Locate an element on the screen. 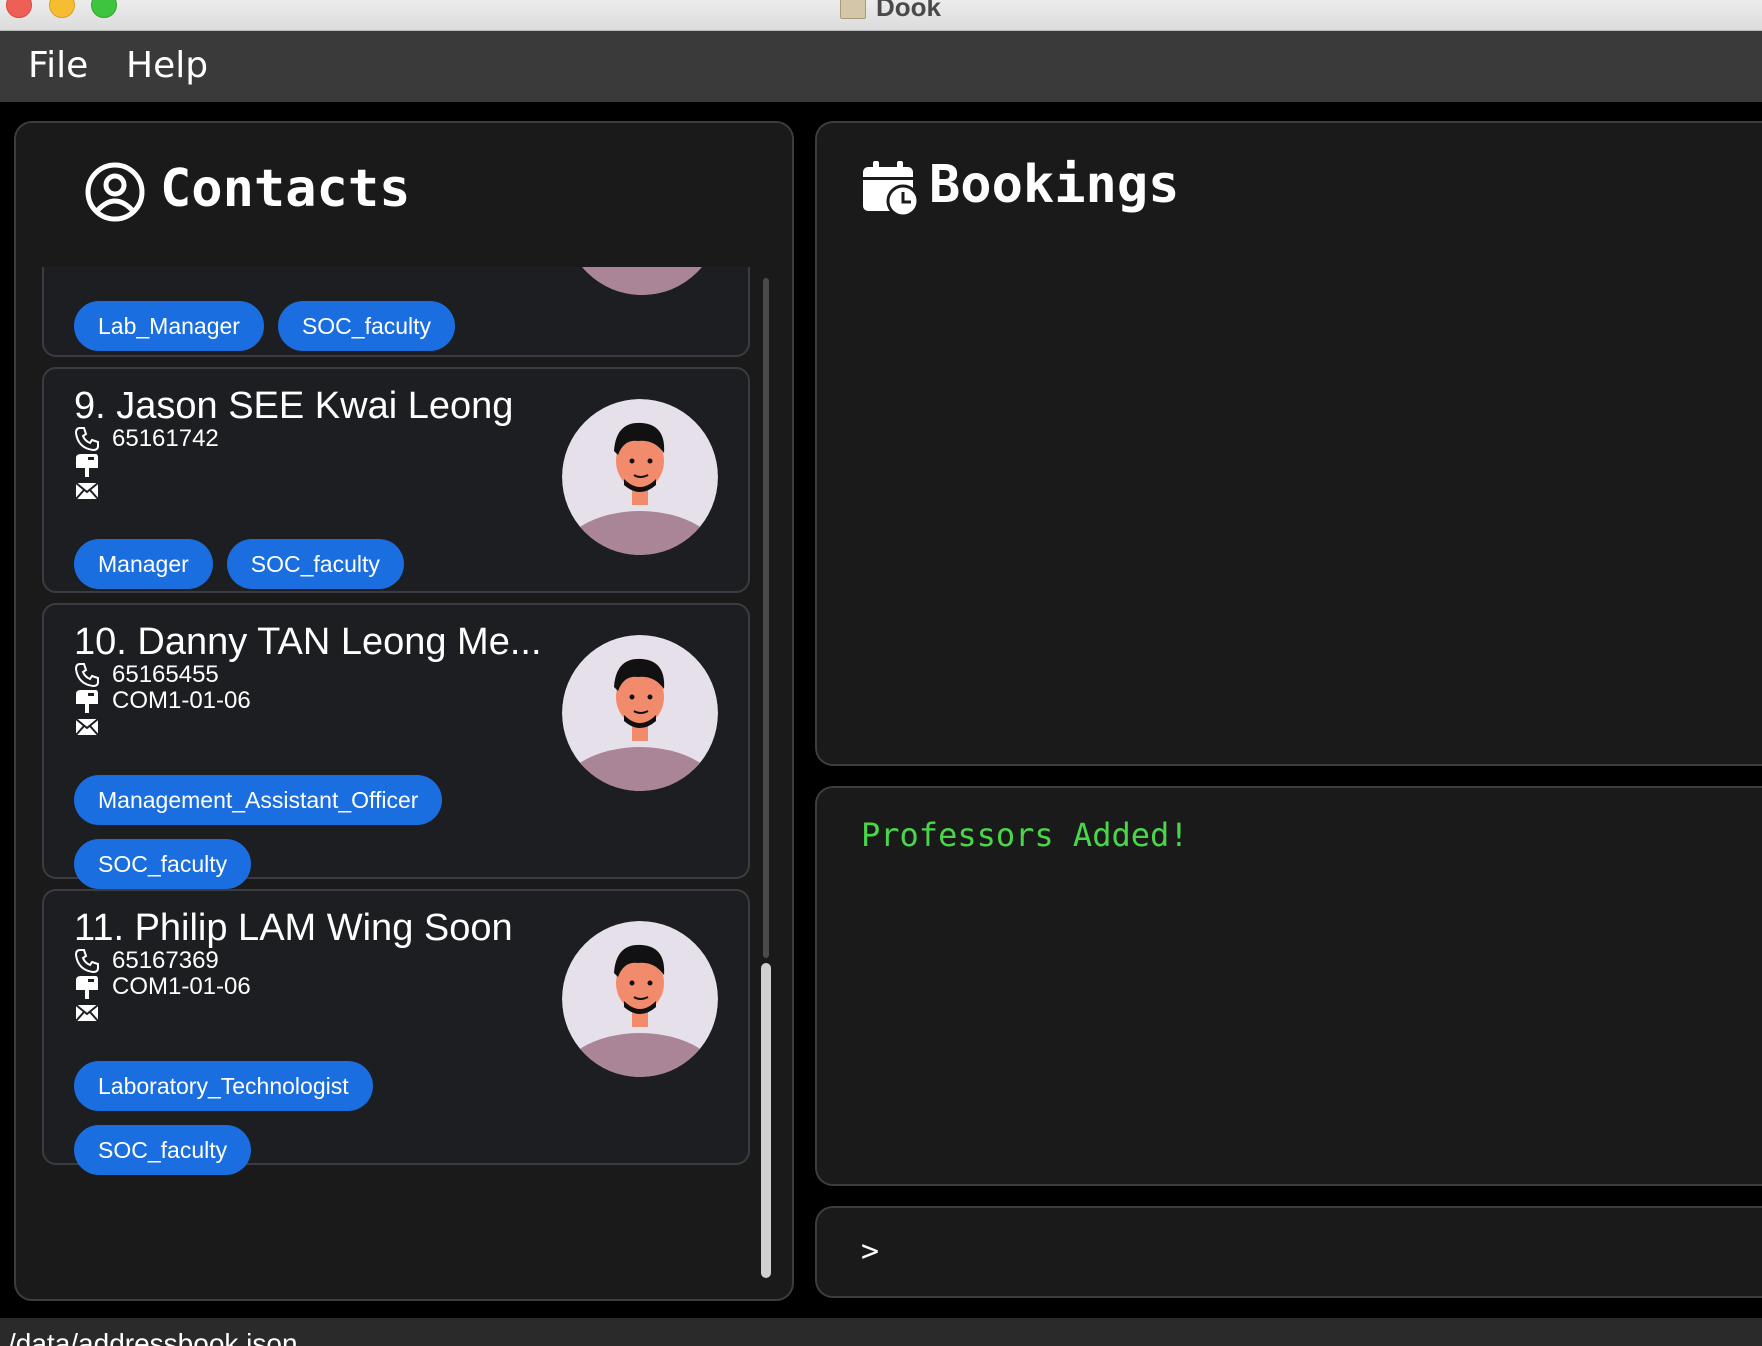 The width and height of the screenshot is (1762, 1346). tag: Manager is located at coordinates (143, 564).